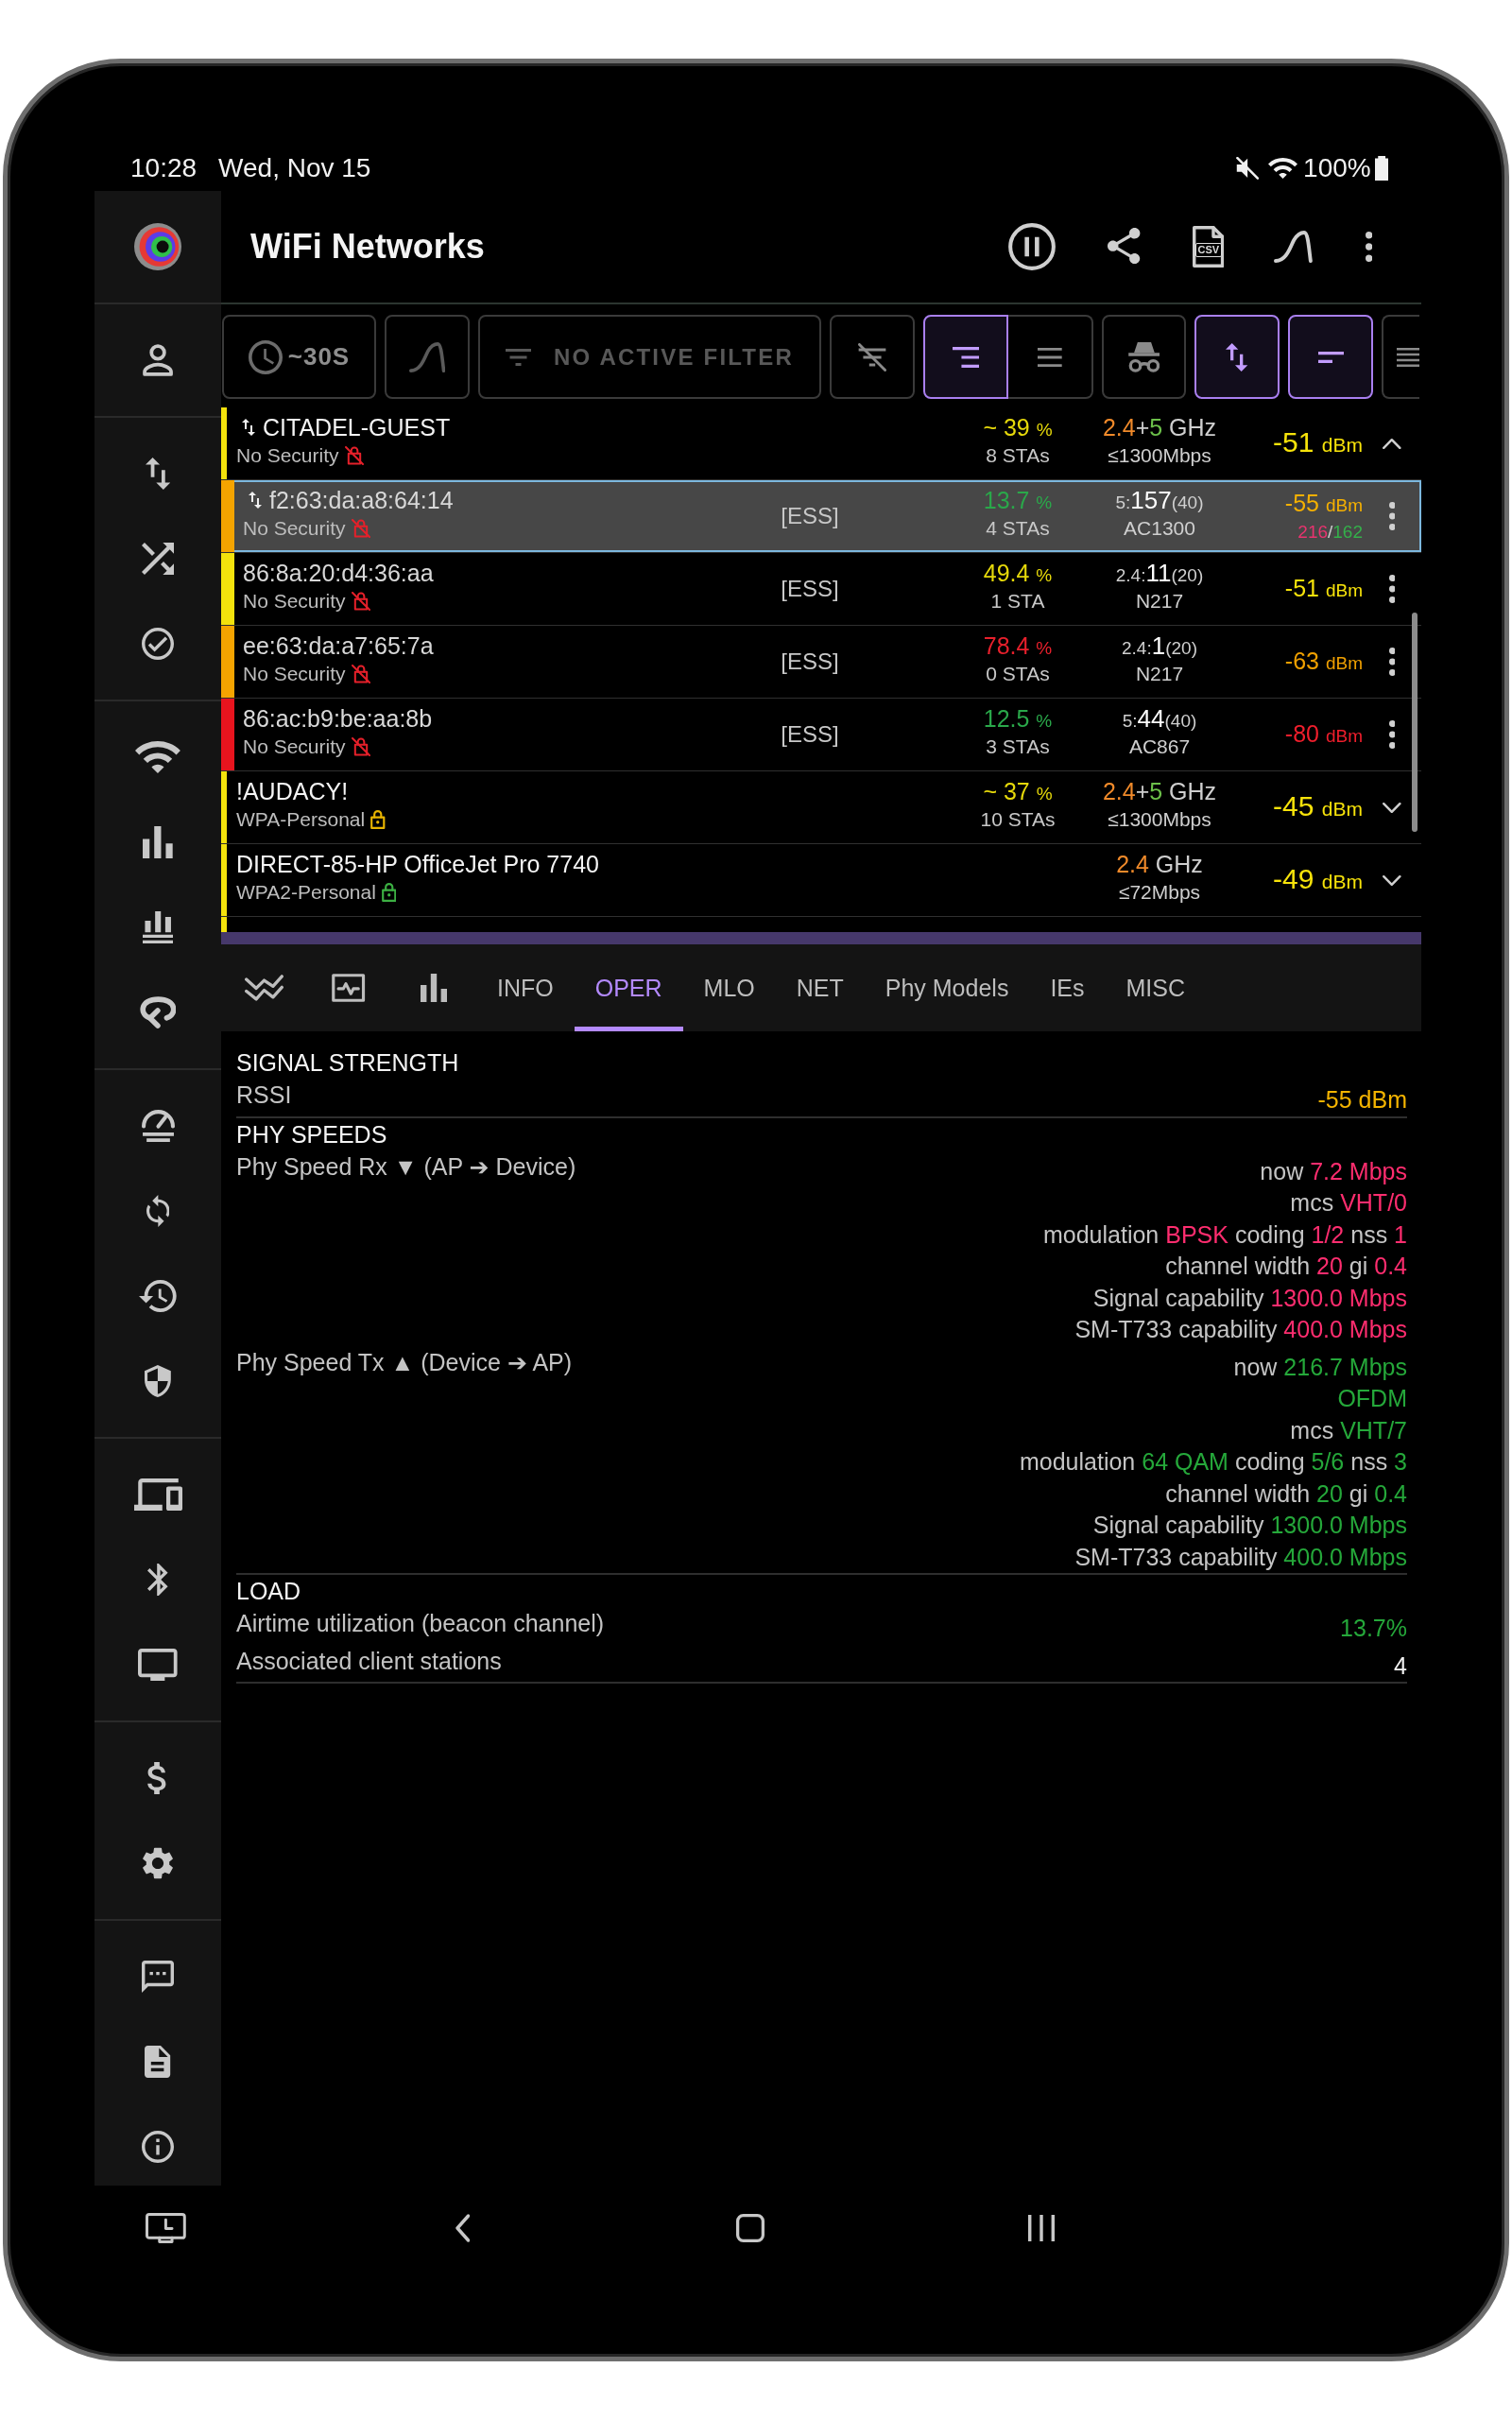  What do you see at coordinates (1018, 528) in the screenshot?
I see `station-count: 4 STAs` at bounding box center [1018, 528].